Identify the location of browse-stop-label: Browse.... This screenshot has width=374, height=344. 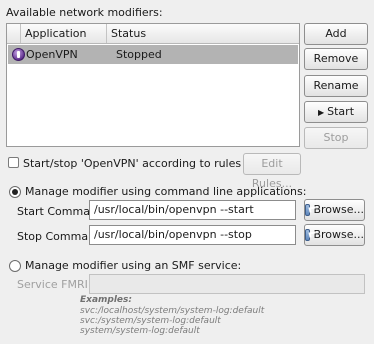
(338, 234).